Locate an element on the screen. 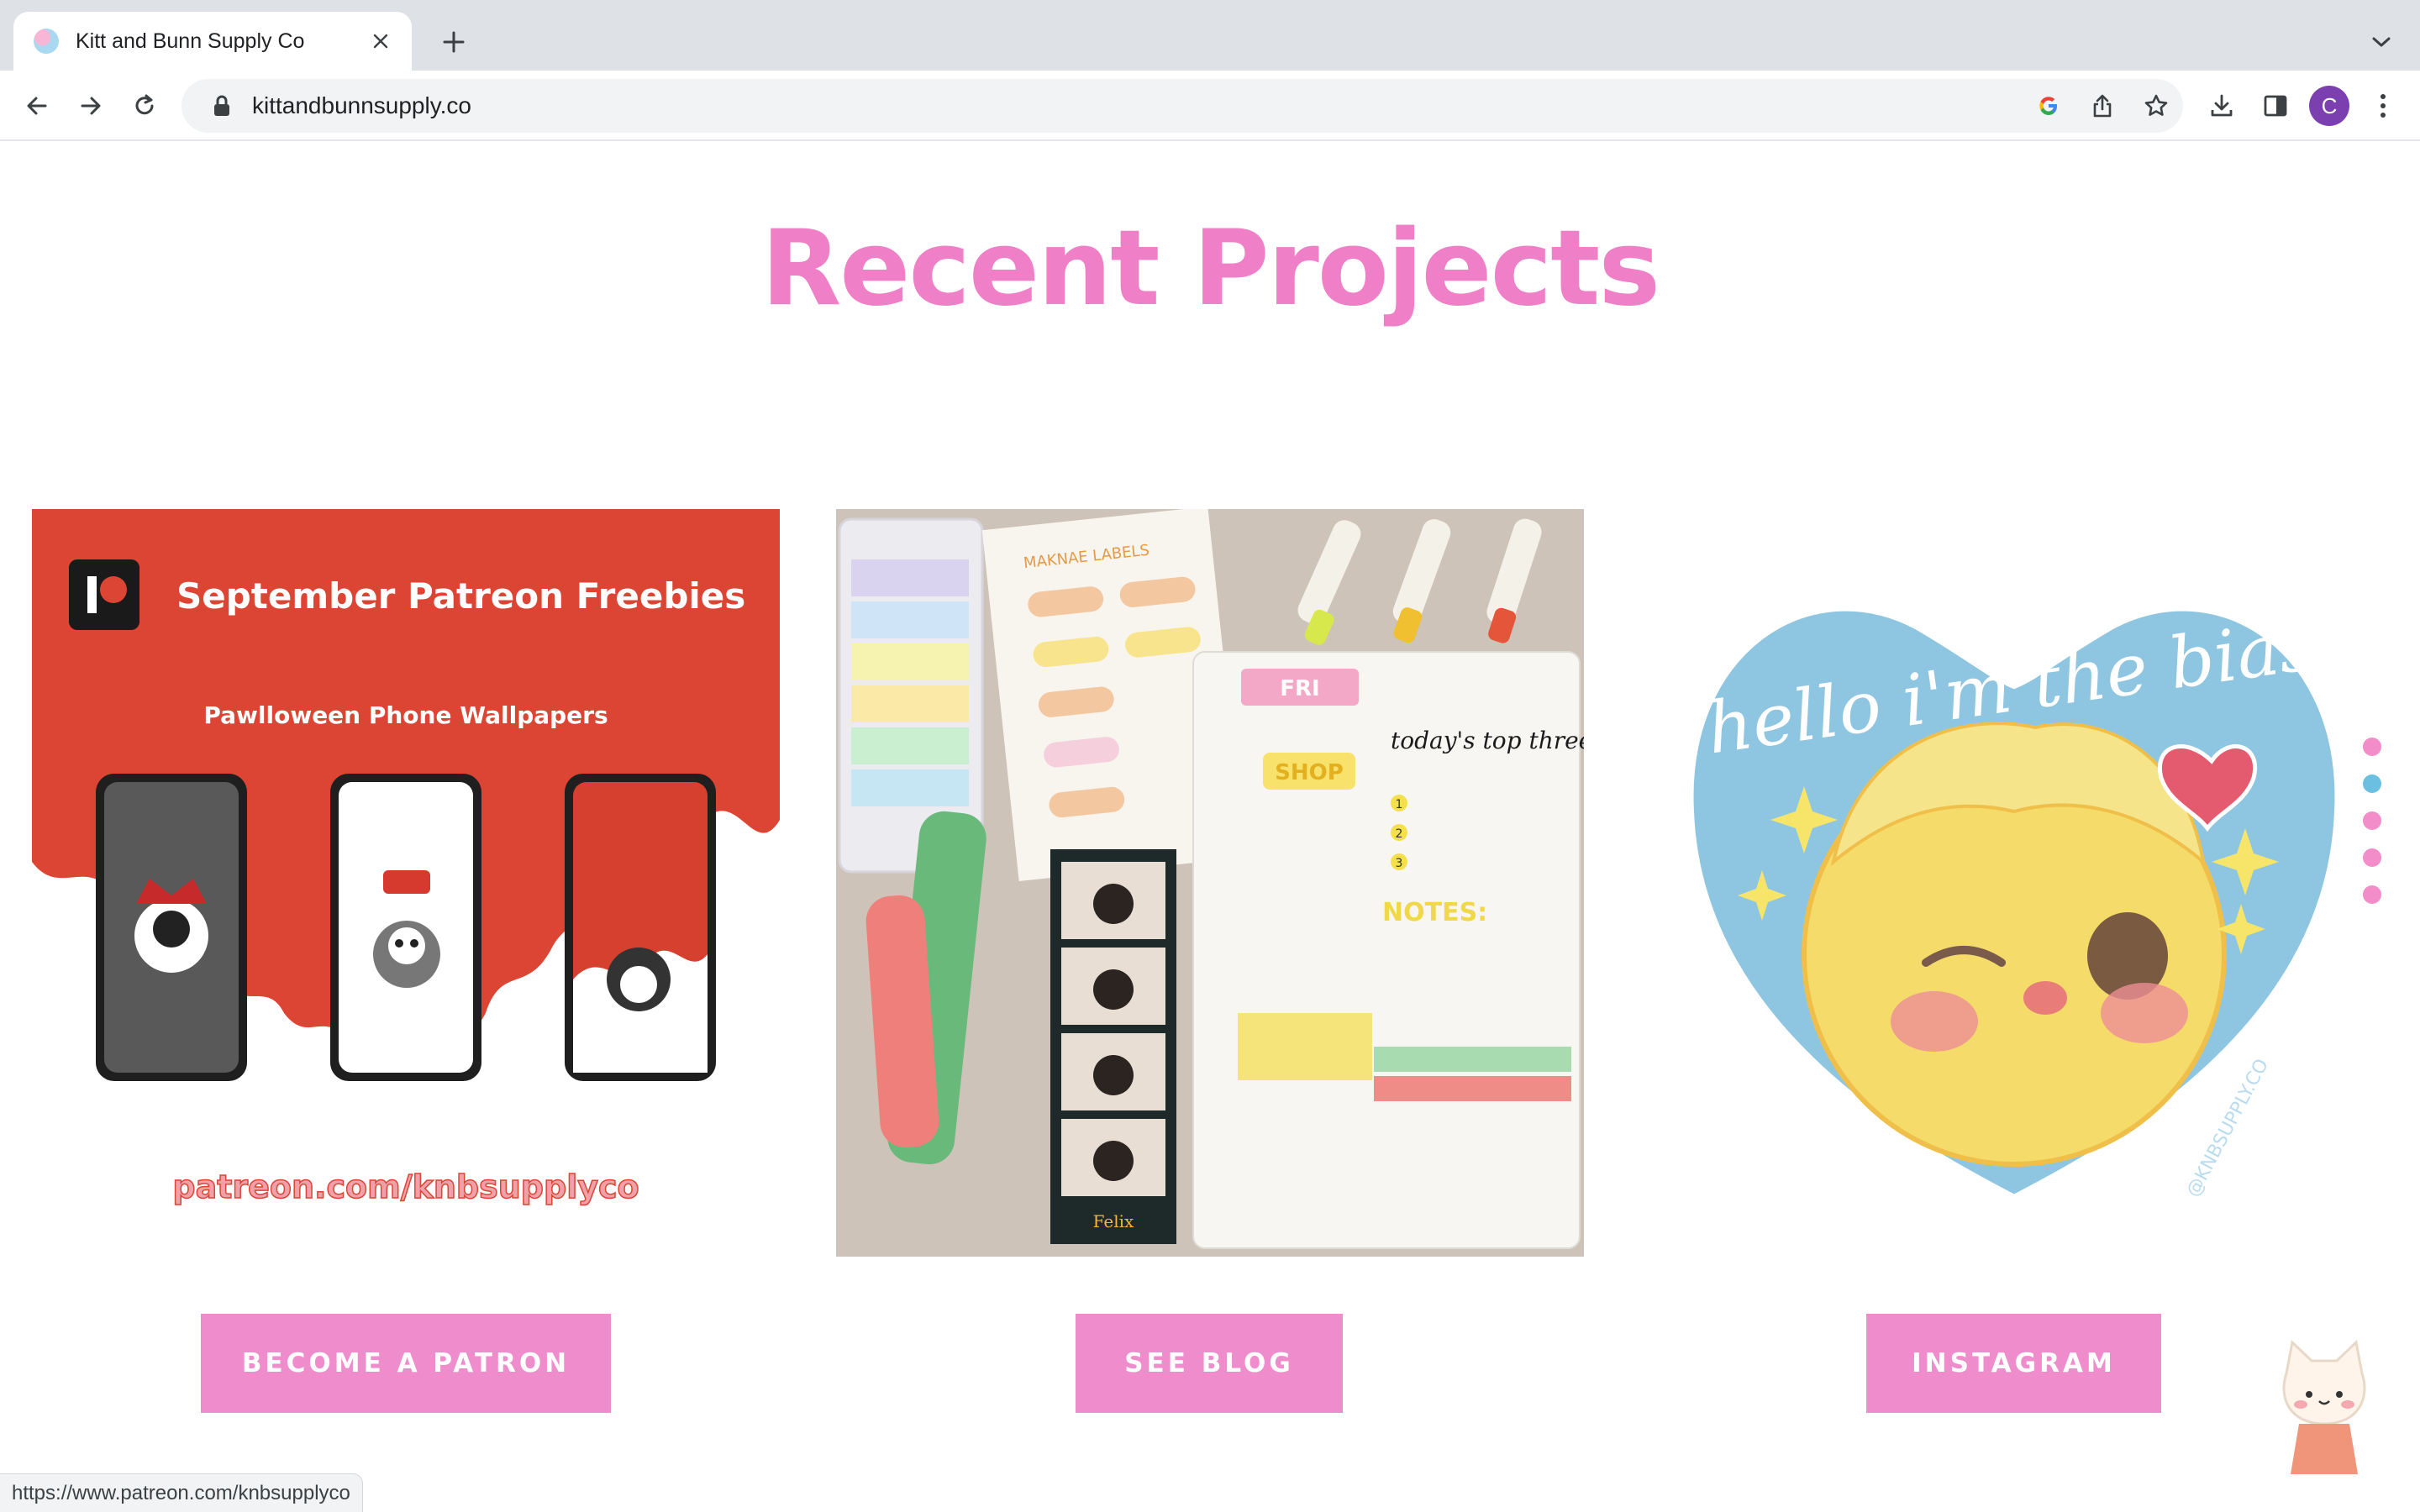  browser-toolbar: kittandbunnsupply.co C is located at coordinates (1210, 106).